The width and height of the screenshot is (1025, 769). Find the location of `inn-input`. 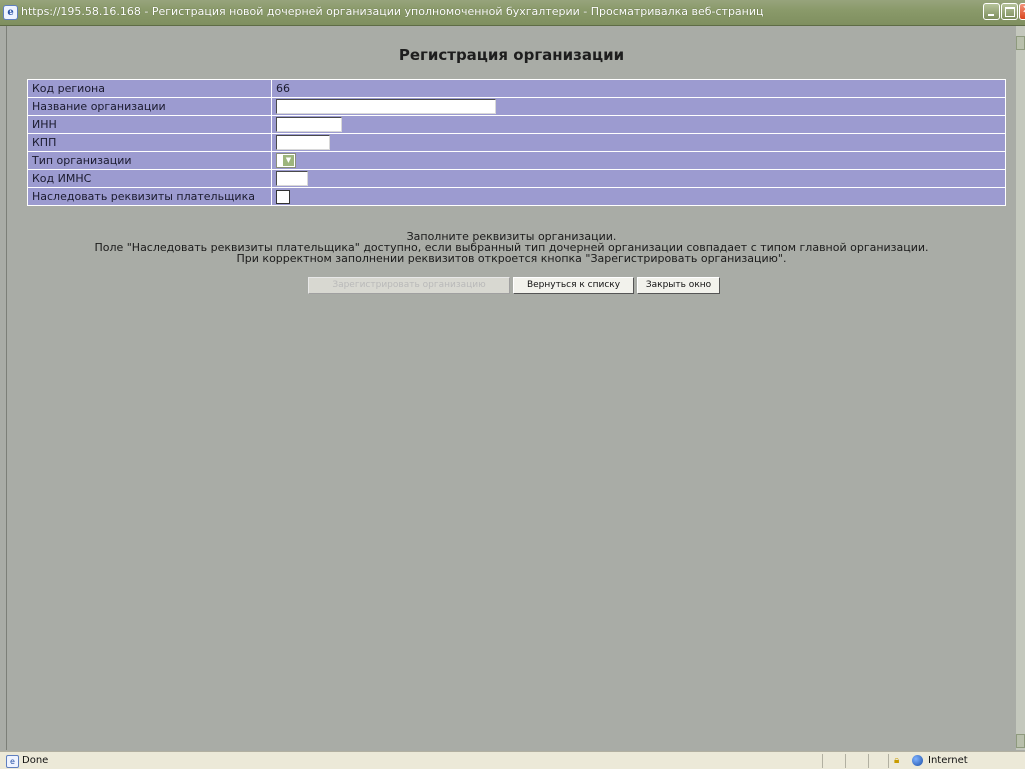

inn-input is located at coordinates (309, 124).